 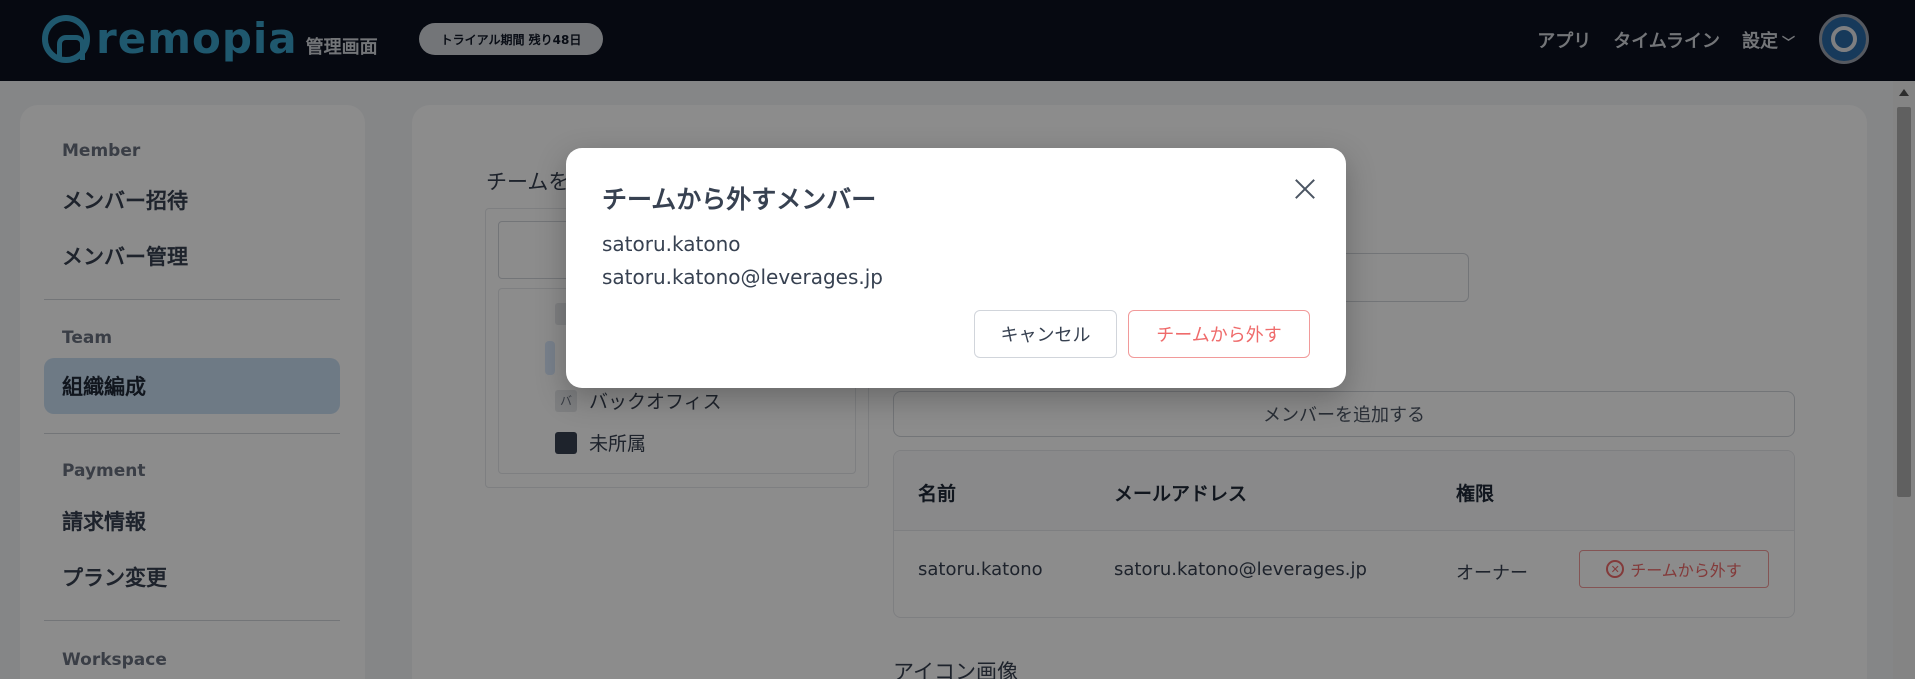 I want to click on cancel-button: キャンセル, so click(x=1045, y=334).